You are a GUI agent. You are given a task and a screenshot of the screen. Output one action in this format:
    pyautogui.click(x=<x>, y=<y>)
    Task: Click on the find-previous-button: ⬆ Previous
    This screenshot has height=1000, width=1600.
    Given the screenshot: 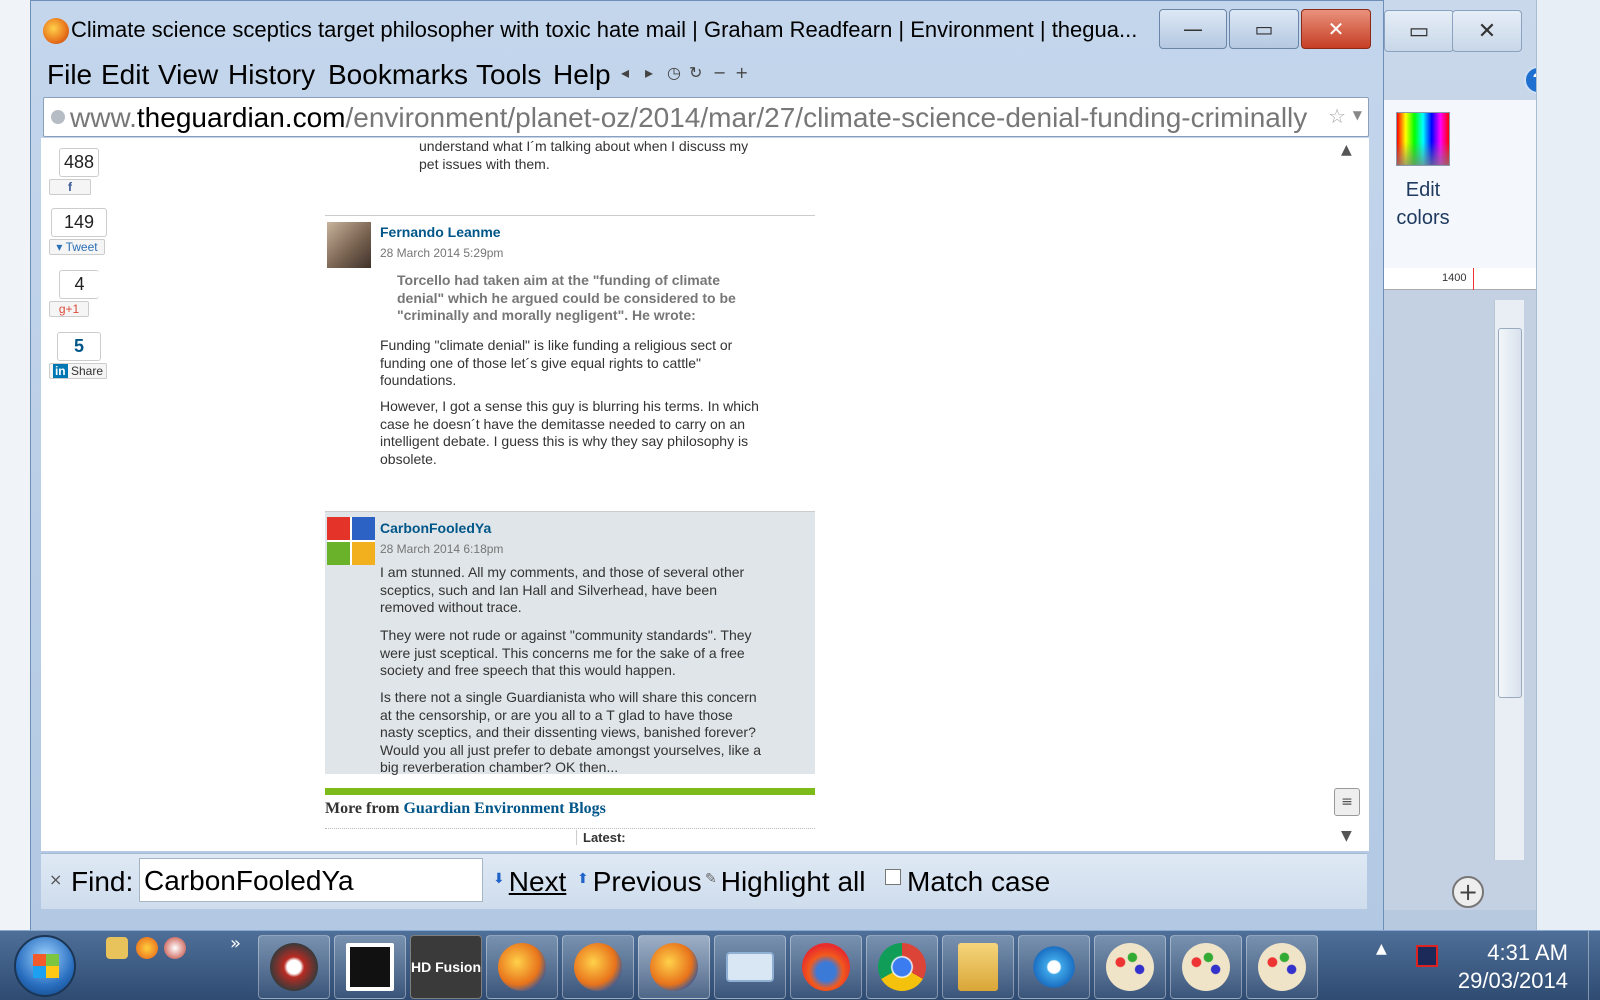 What is the action you would take?
    pyautogui.click(x=639, y=882)
    